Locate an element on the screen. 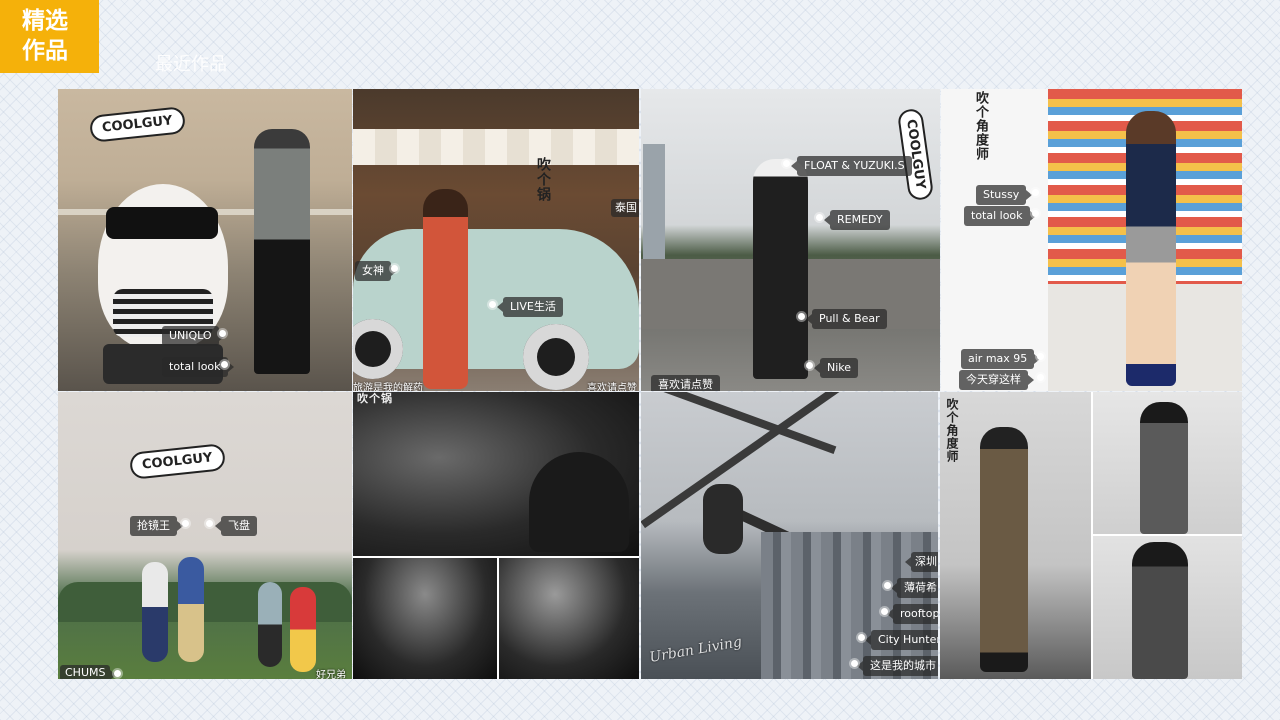 This screenshot has width=1280, height=720. photo-mall-mascot: COOLGUY UNIQLO total look is located at coordinates (205, 240).